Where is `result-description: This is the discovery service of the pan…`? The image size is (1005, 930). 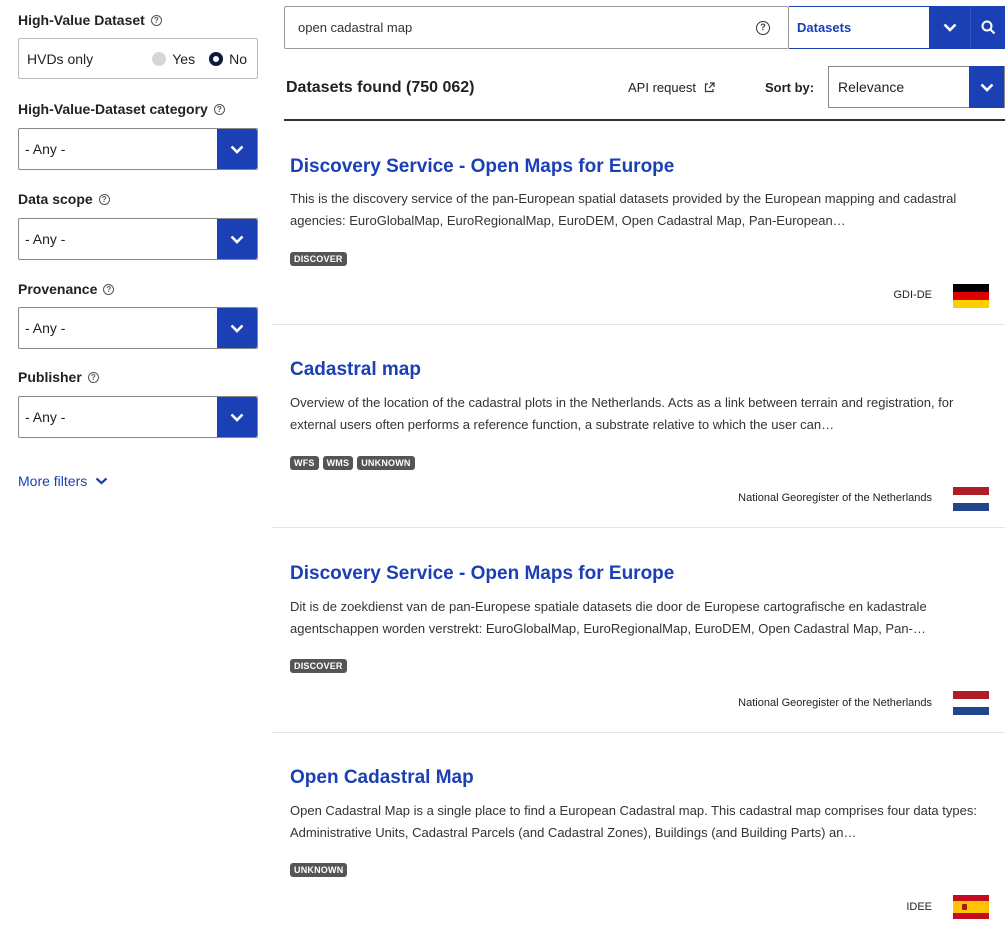 result-description: This is the discovery service of the pan… is located at coordinates (623, 209).